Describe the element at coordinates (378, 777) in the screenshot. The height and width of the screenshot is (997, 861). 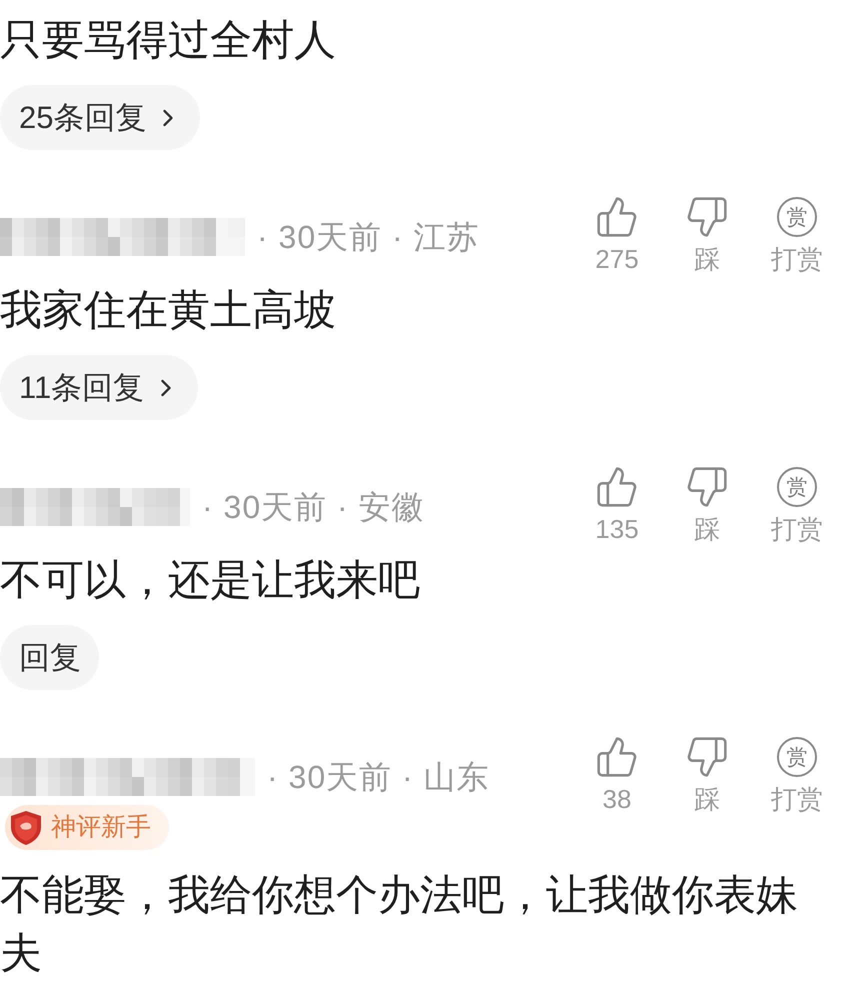
I see `comment-meta: · 30天前 · 山东` at that location.